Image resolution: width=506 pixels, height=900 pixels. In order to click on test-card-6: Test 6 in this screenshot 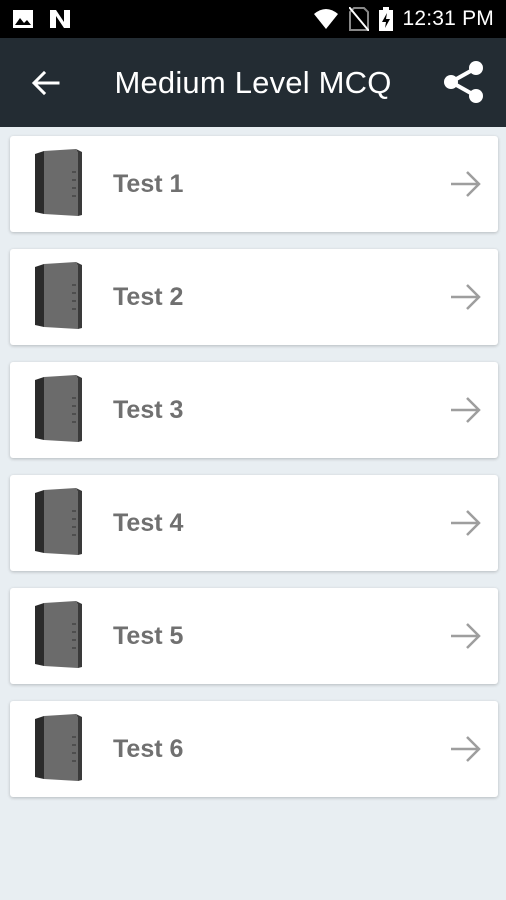, I will do `click(254, 749)`.